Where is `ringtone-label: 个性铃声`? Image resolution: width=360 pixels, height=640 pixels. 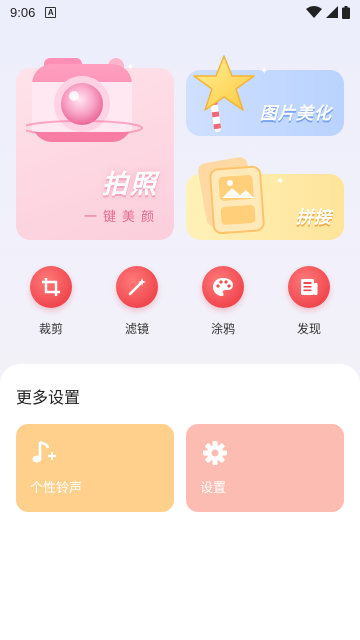
ringtone-label: 个性铃声 is located at coordinates (56, 488).